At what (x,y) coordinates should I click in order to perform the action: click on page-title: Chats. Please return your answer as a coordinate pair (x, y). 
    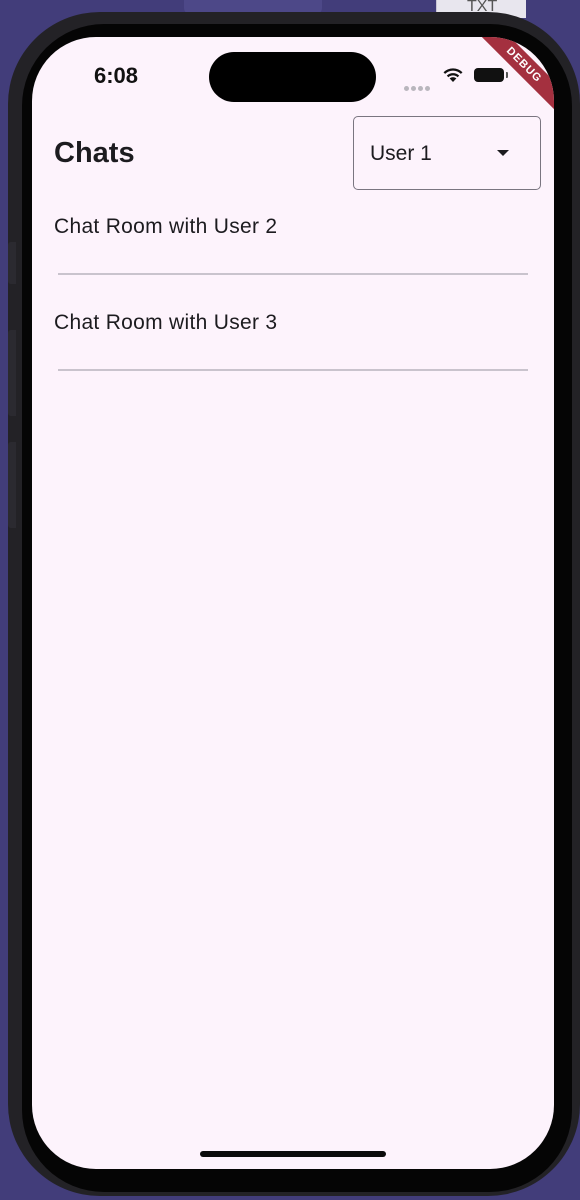
    Looking at the image, I should click on (94, 153).